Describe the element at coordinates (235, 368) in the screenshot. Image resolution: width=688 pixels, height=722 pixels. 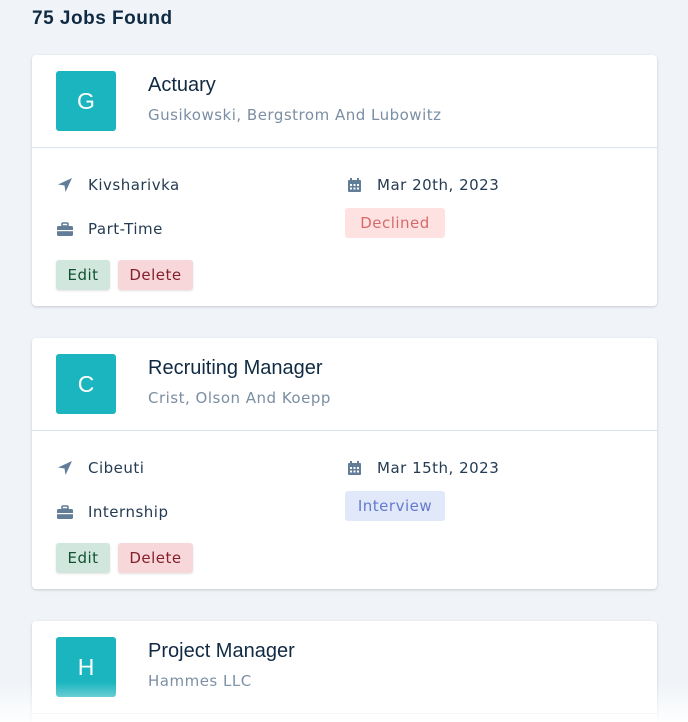
I see `job-title: Recruiting Manager` at that location.